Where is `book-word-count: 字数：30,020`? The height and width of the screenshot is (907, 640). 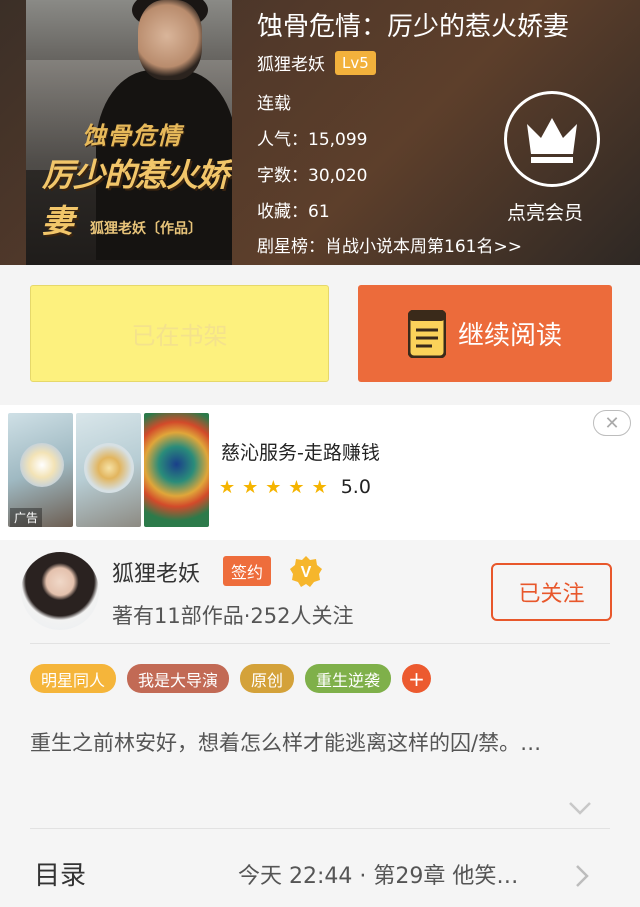
book-word-count: 字数：30,020 is located at coordinates (312, 176).